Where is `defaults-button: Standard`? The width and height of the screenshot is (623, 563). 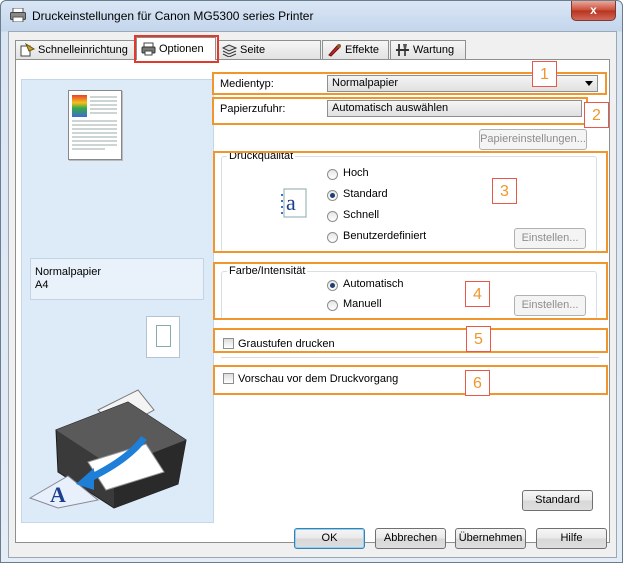 defaults-button: Standard is located at coordinates (557, 500).